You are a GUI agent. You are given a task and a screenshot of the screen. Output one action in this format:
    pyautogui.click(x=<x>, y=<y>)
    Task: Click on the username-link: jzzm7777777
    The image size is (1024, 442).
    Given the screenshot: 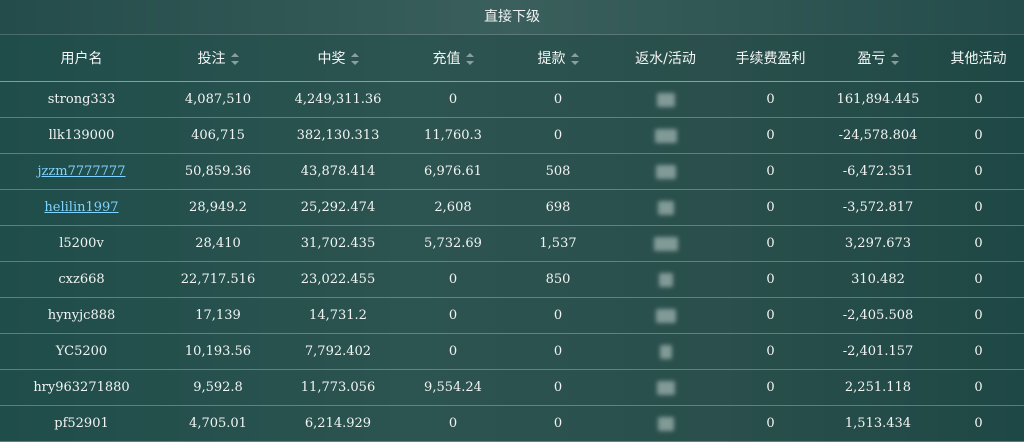 What is the action you would take?
    pyautogui.click(x=82, y=171)
    